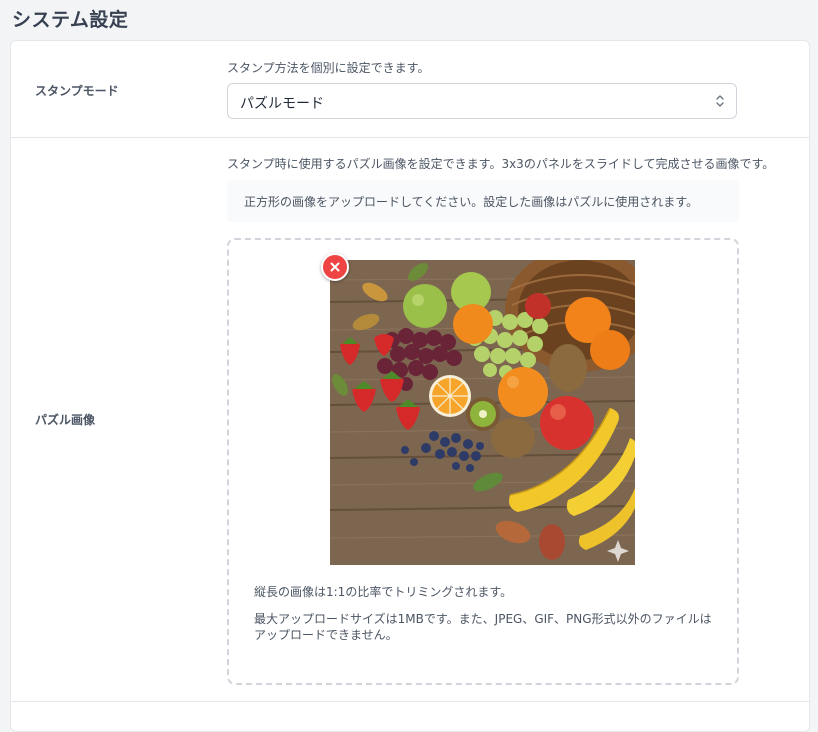  I want to click on stamp-mode-selected-value: パズルモード, so click(282, 104).